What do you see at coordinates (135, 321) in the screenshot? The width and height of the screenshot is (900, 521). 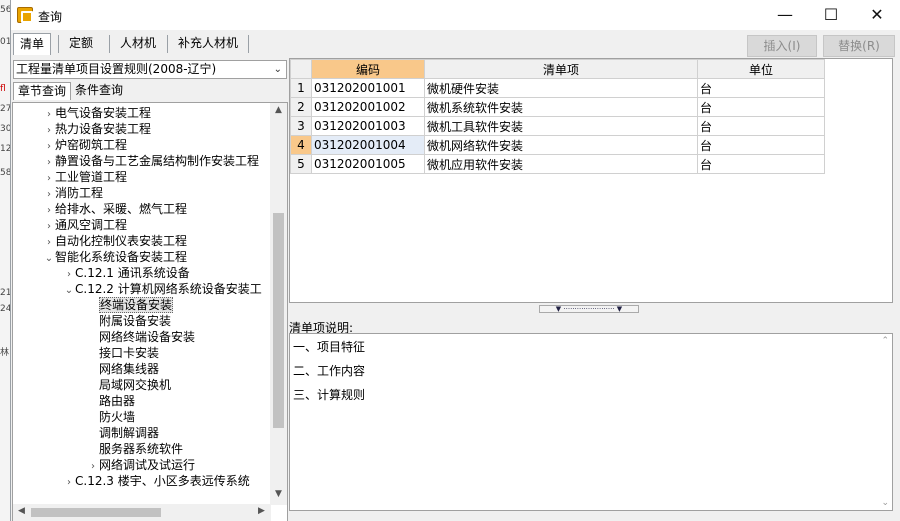 I see `tree-node-label: 附属设备安装` at bounding box center [135, 321].